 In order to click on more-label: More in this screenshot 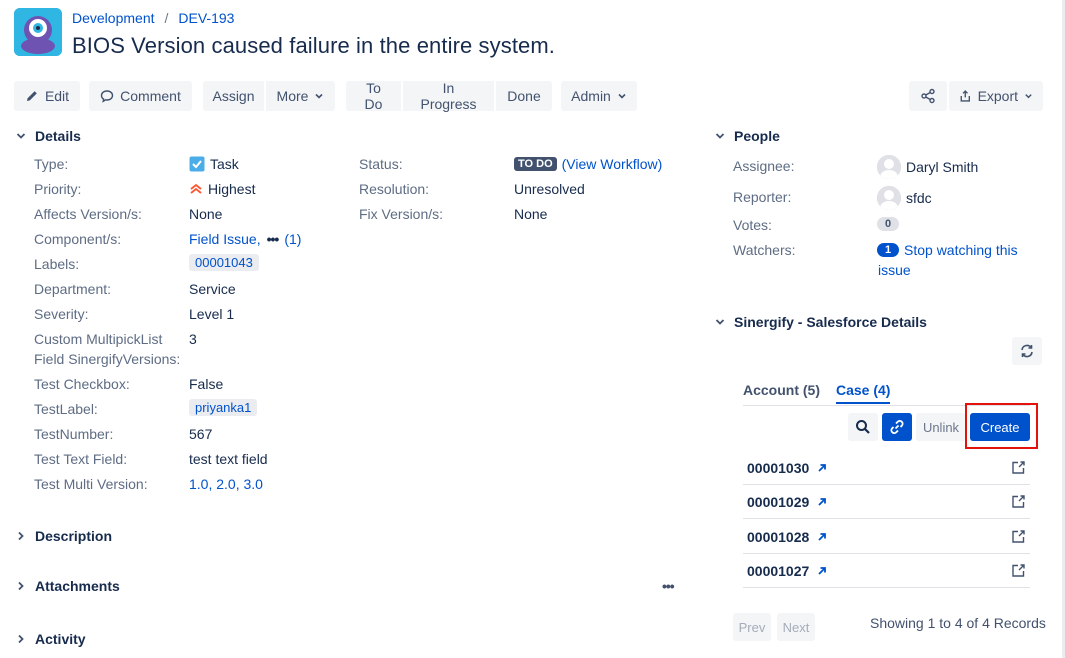, I will do `click(292, 96)`.